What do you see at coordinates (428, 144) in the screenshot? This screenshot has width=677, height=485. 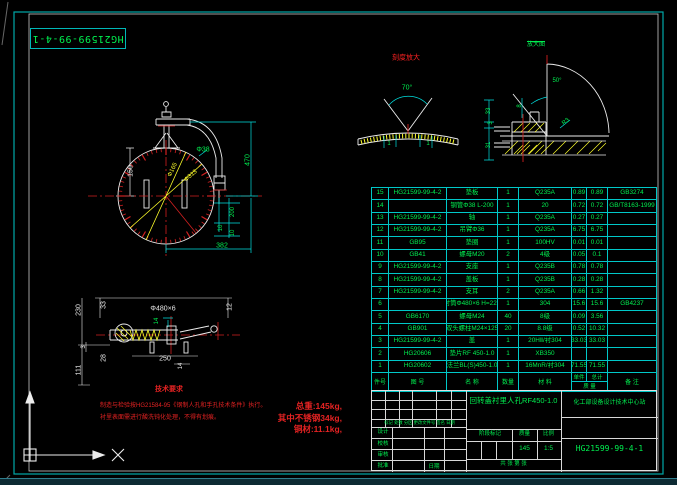 I see `dim-1-b: 1` at bounding box center [428, 144].